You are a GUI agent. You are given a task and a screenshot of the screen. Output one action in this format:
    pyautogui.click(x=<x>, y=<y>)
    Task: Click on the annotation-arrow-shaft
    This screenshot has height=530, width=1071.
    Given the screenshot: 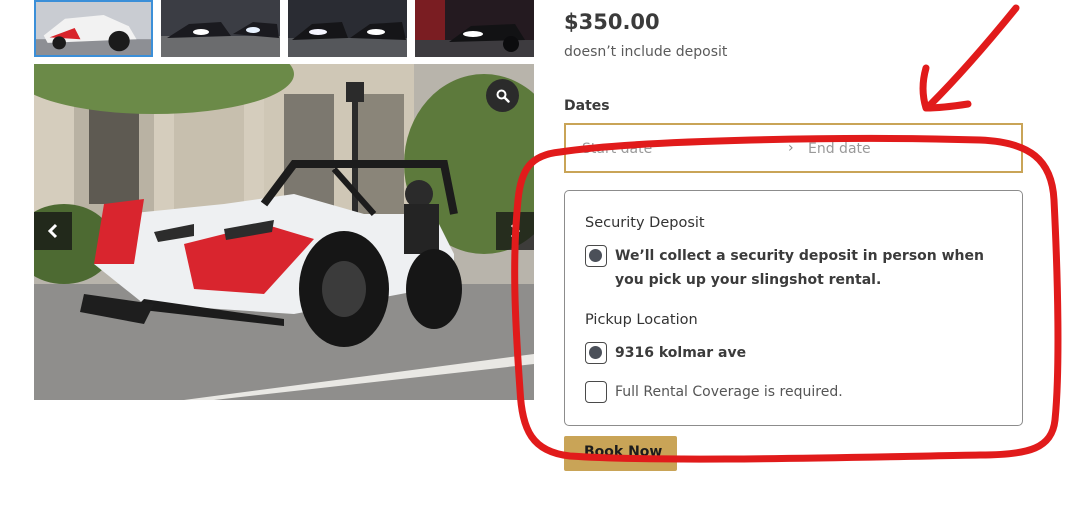 What is the action you would take?
    pyautogui.click(x=973, y=56)
    